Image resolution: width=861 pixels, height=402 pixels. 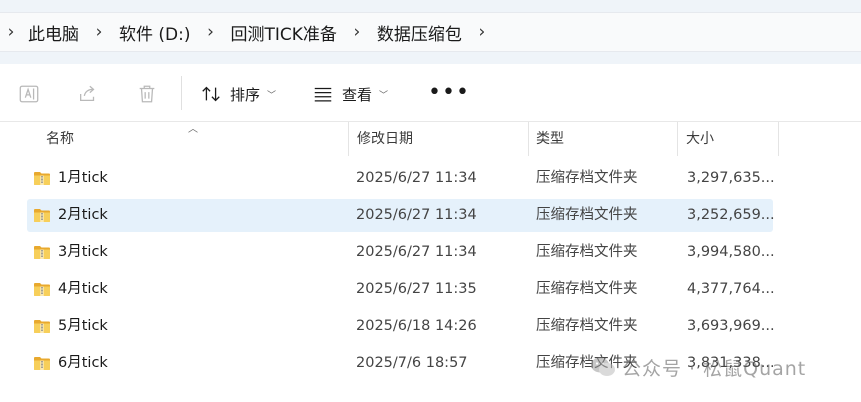 What do you see at coordinates (416, 289) in the screenshot?
I see `file-date: 2025/6/27 11:35` at bounding box center [416, 289].